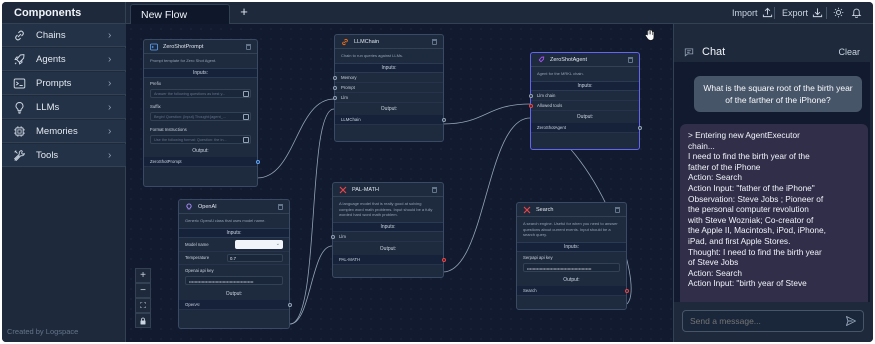 Image resolution: width=875 pixels, height=344 pixels. Describe the element at coordinates (143, 305) in the screenshot. I see `fit-view-button: ⛶` at that location.